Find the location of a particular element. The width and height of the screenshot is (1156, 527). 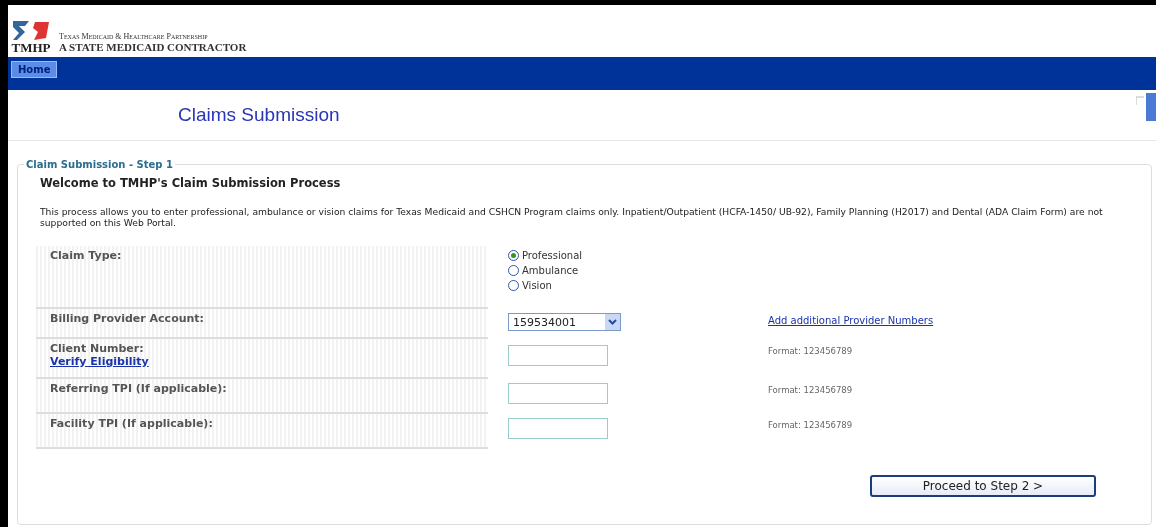

field-label: Billing Provider Account: is located at coordinates (127, 318).